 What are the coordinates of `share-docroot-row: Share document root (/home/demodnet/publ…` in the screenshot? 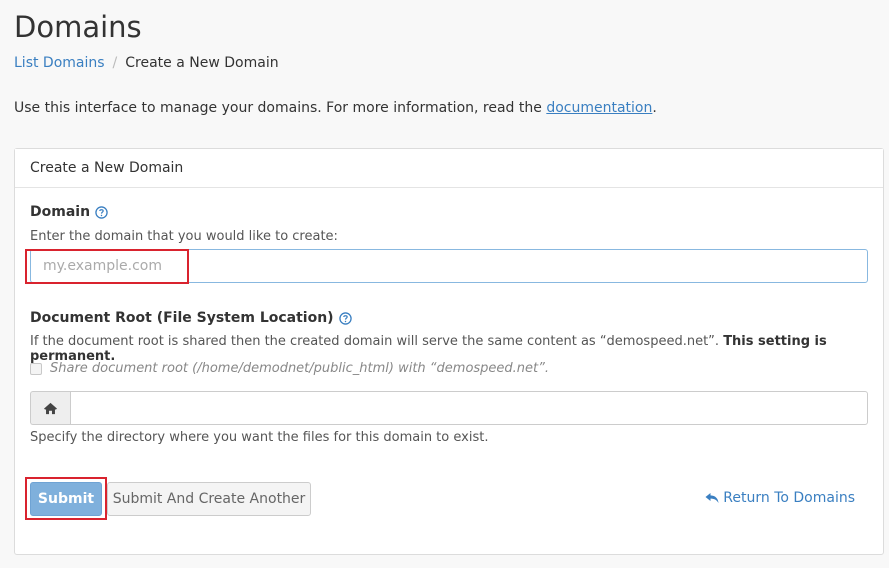 It's located at (289, 368).